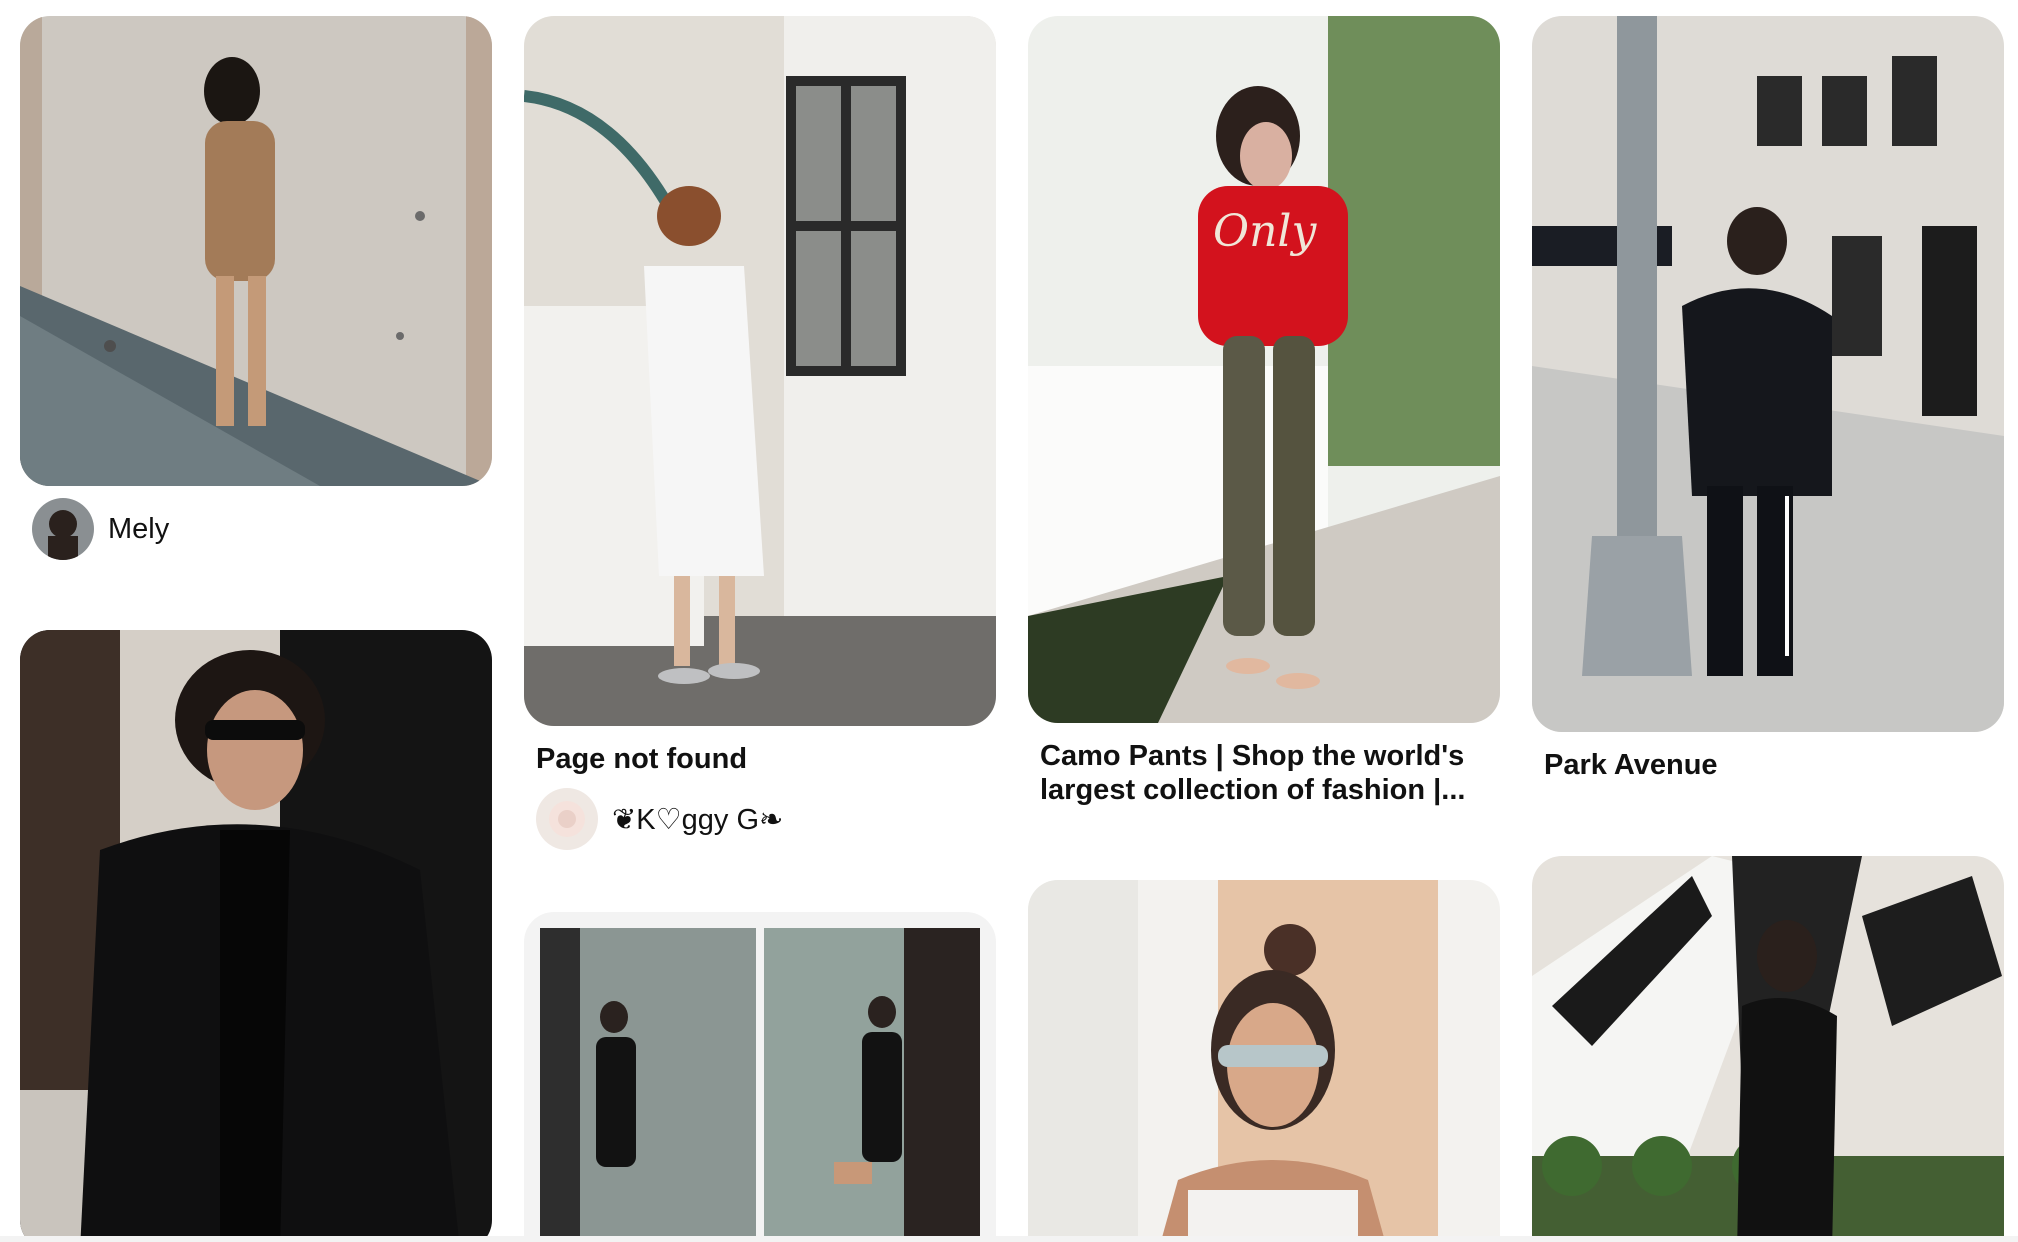  I want to click on pin-card: Park Avenue, so click(1768, 399).